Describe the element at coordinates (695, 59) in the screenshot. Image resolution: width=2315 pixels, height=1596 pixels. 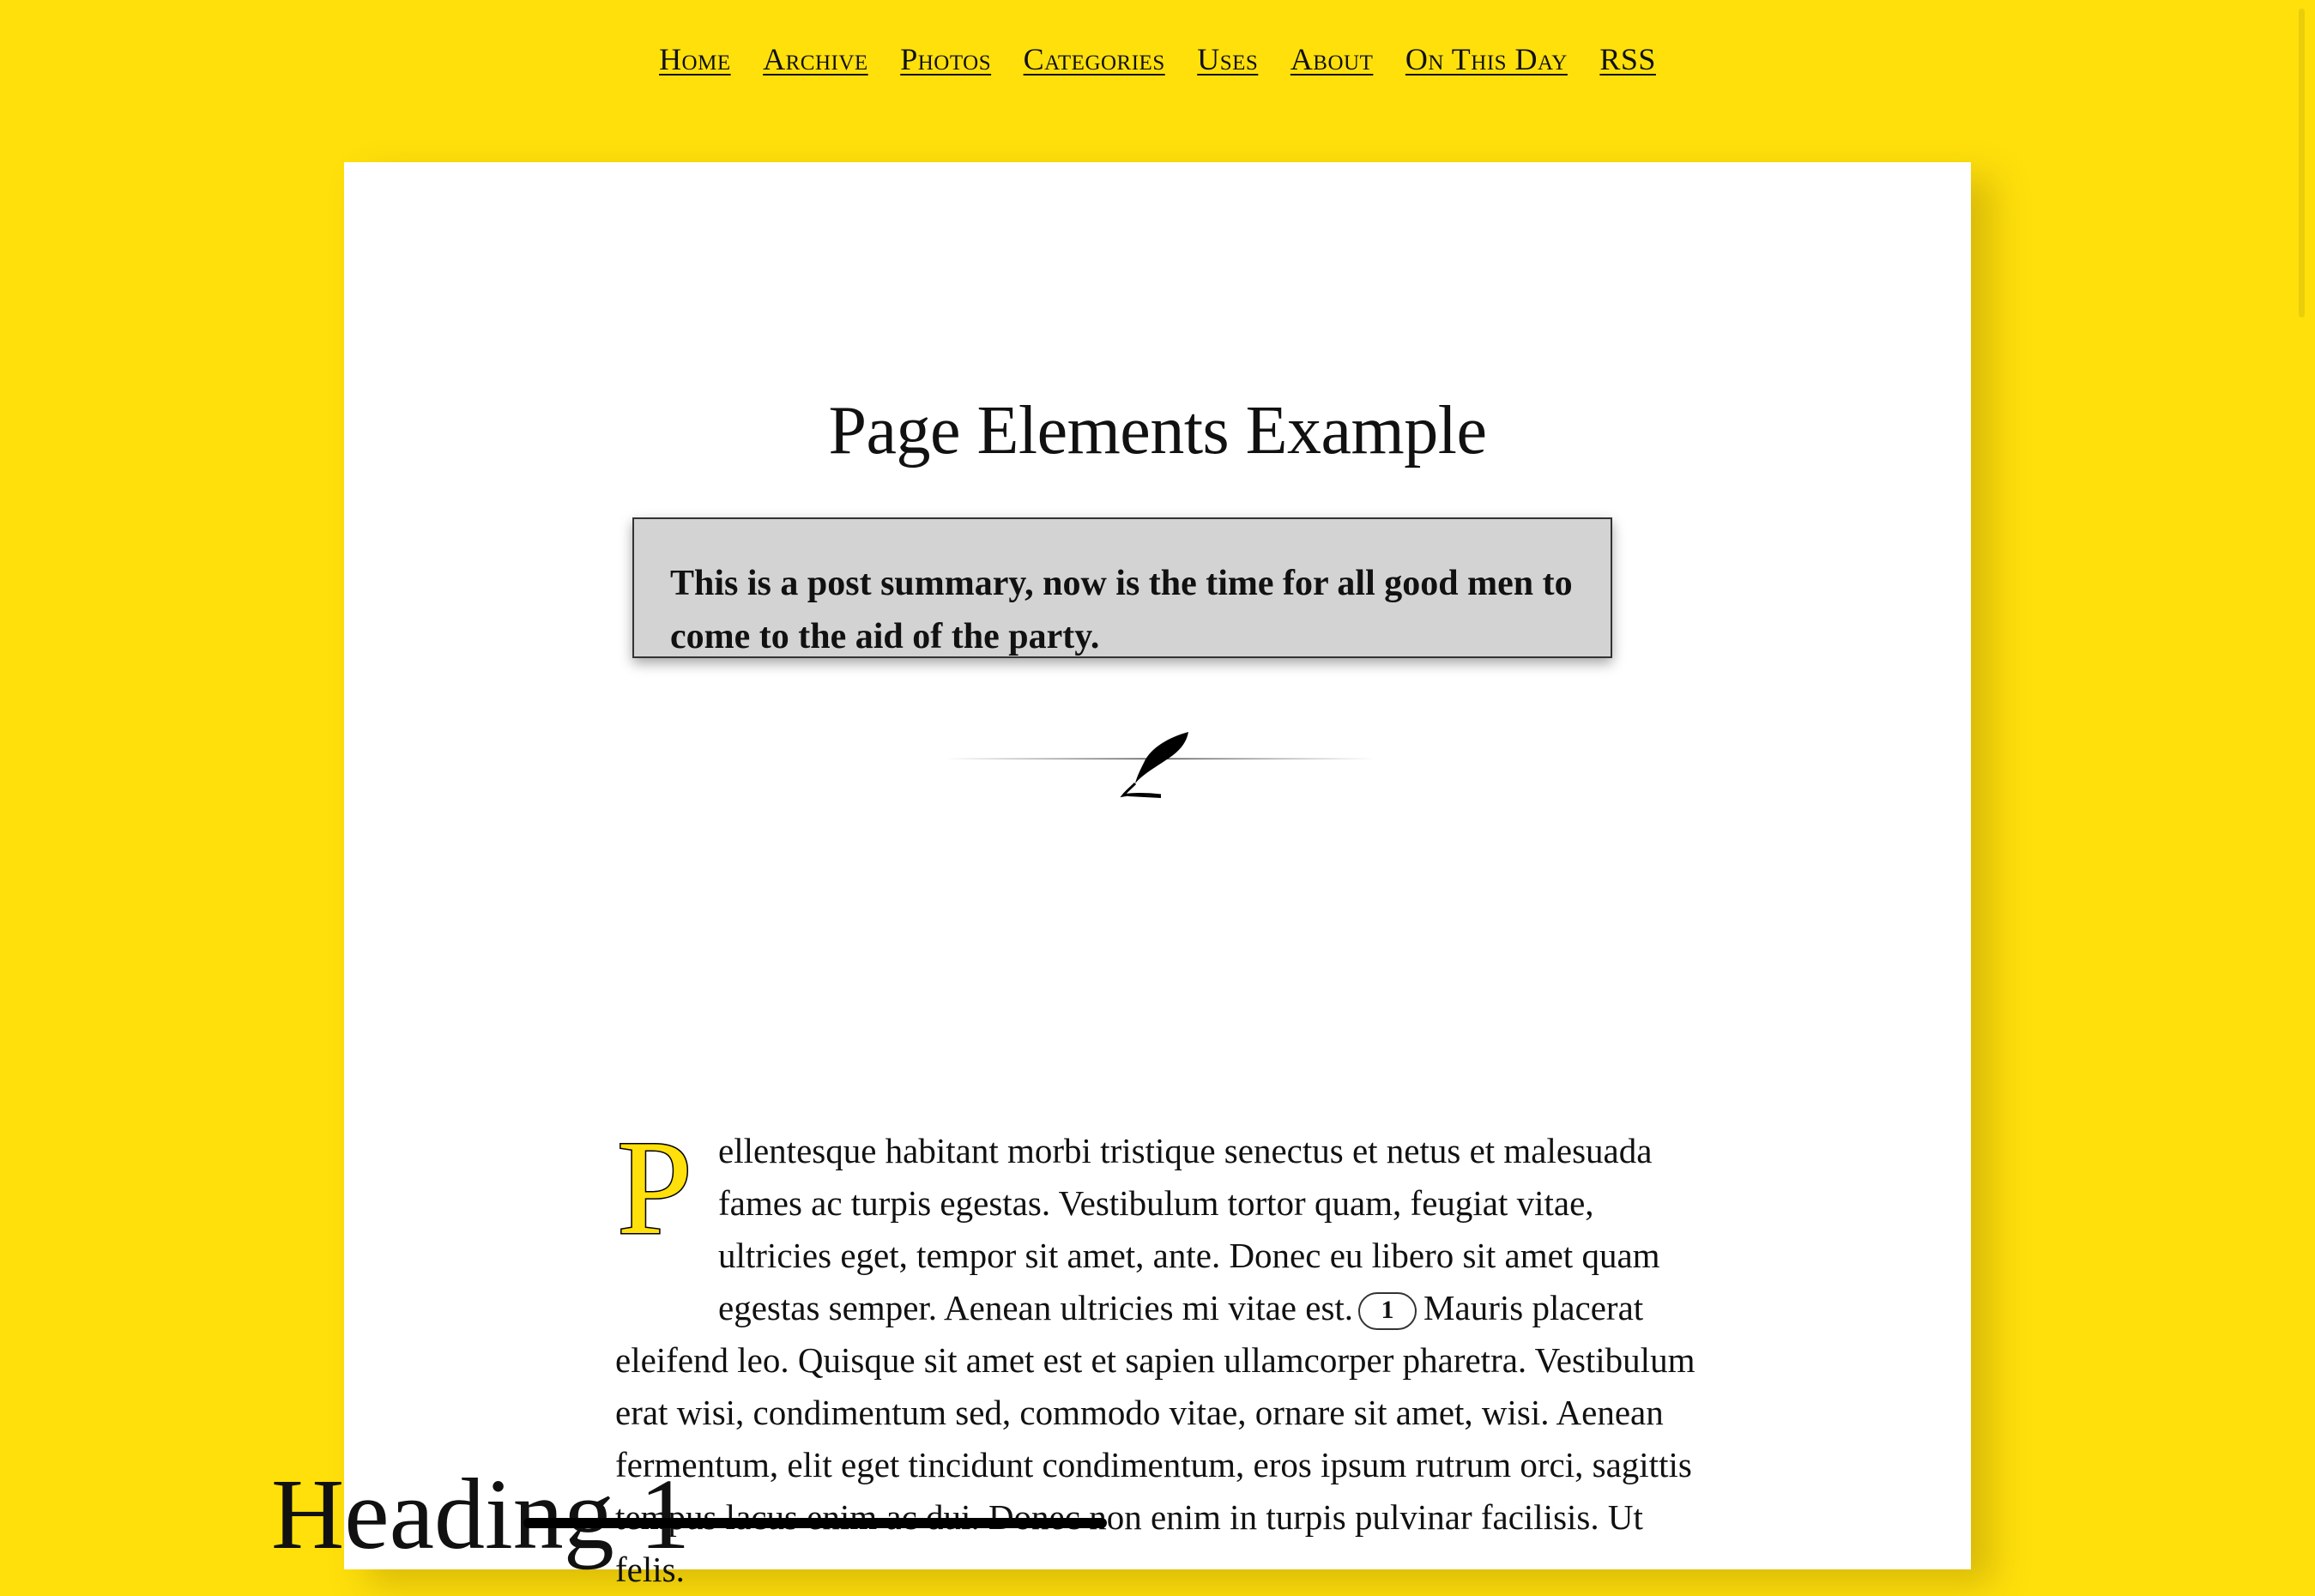
I see `nav-link-home: Home` at that location.